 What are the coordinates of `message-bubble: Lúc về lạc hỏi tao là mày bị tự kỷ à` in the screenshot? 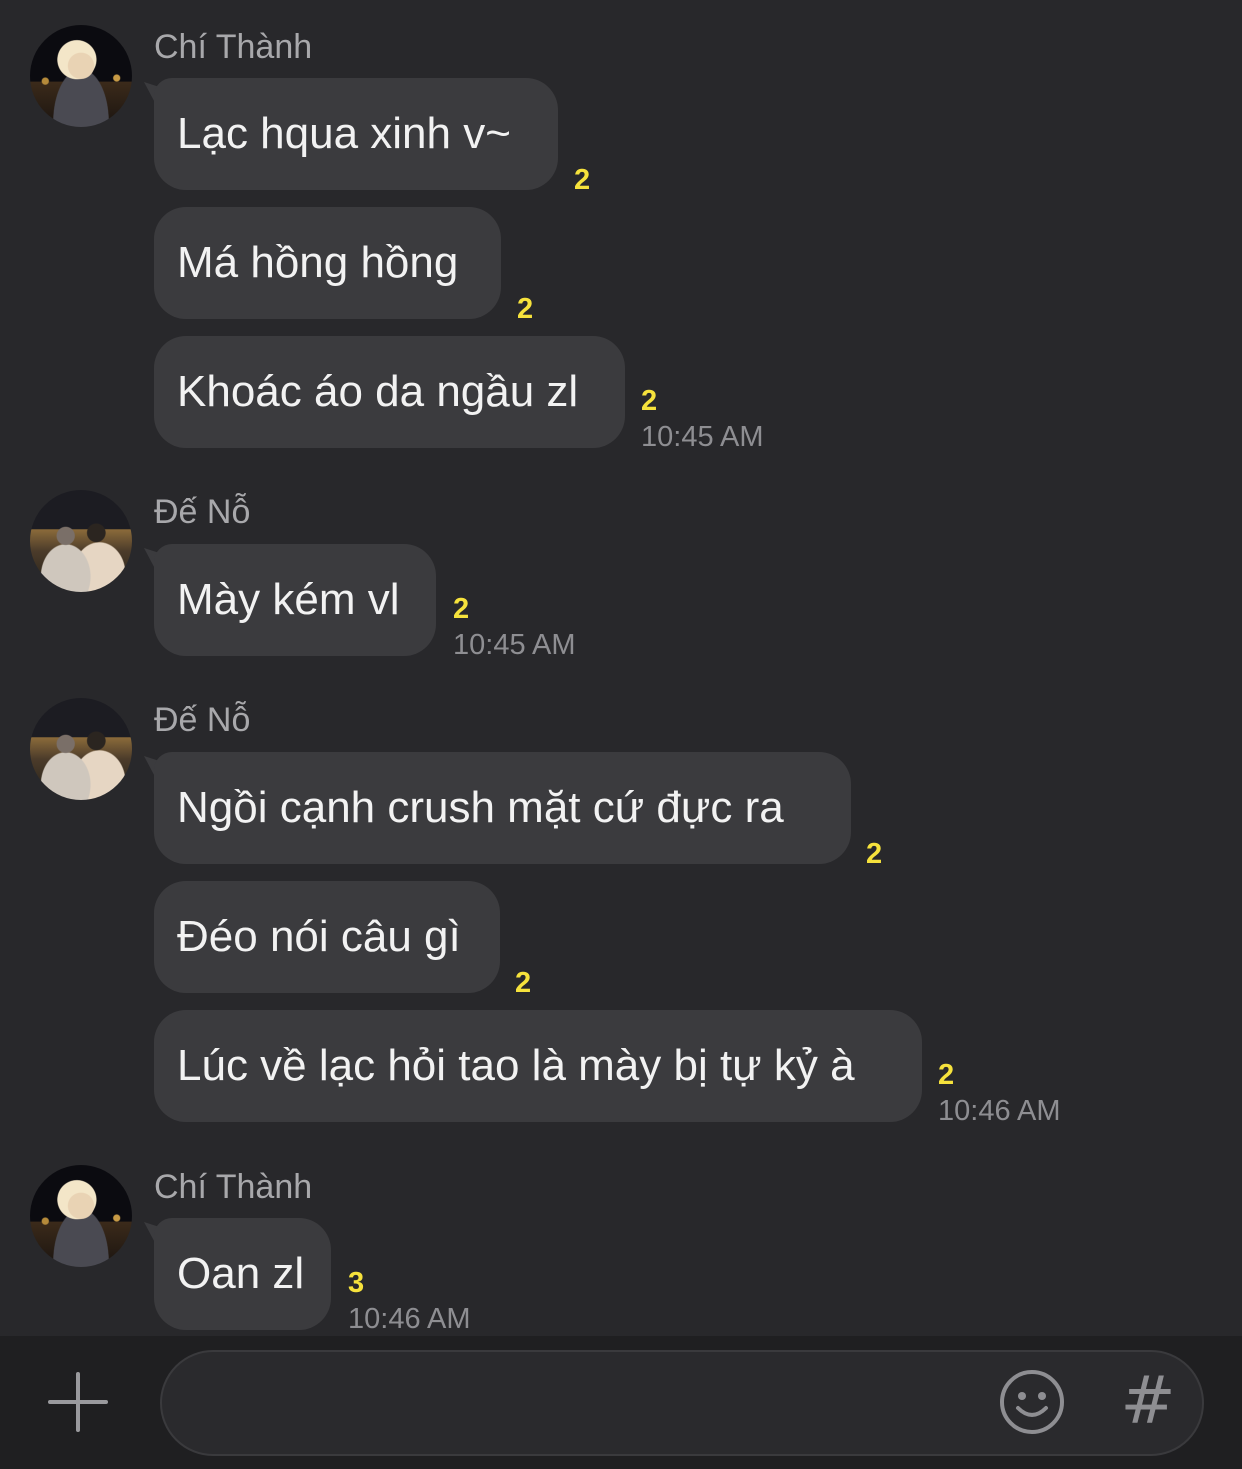 It's located at (538, 1066).